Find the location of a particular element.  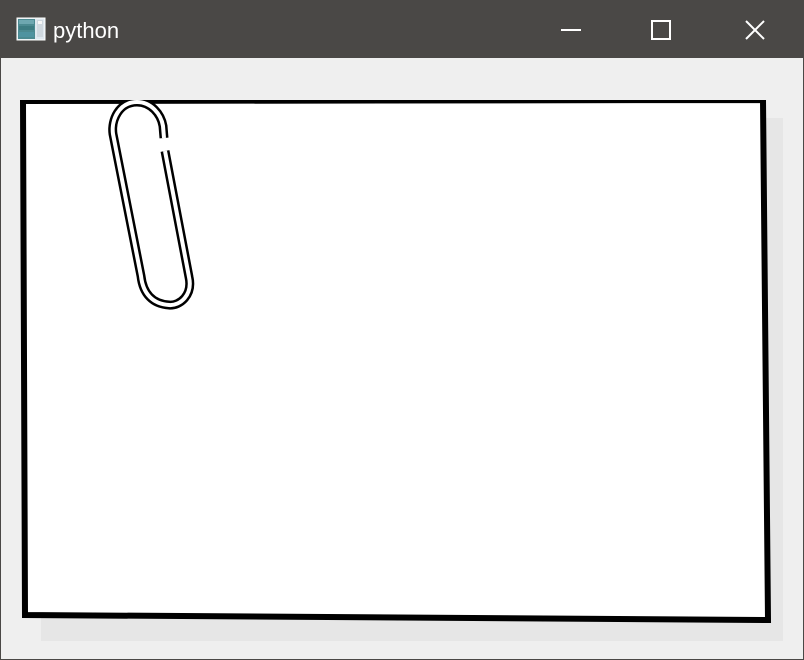

minimize-icon is located at coordinates (571, 29).